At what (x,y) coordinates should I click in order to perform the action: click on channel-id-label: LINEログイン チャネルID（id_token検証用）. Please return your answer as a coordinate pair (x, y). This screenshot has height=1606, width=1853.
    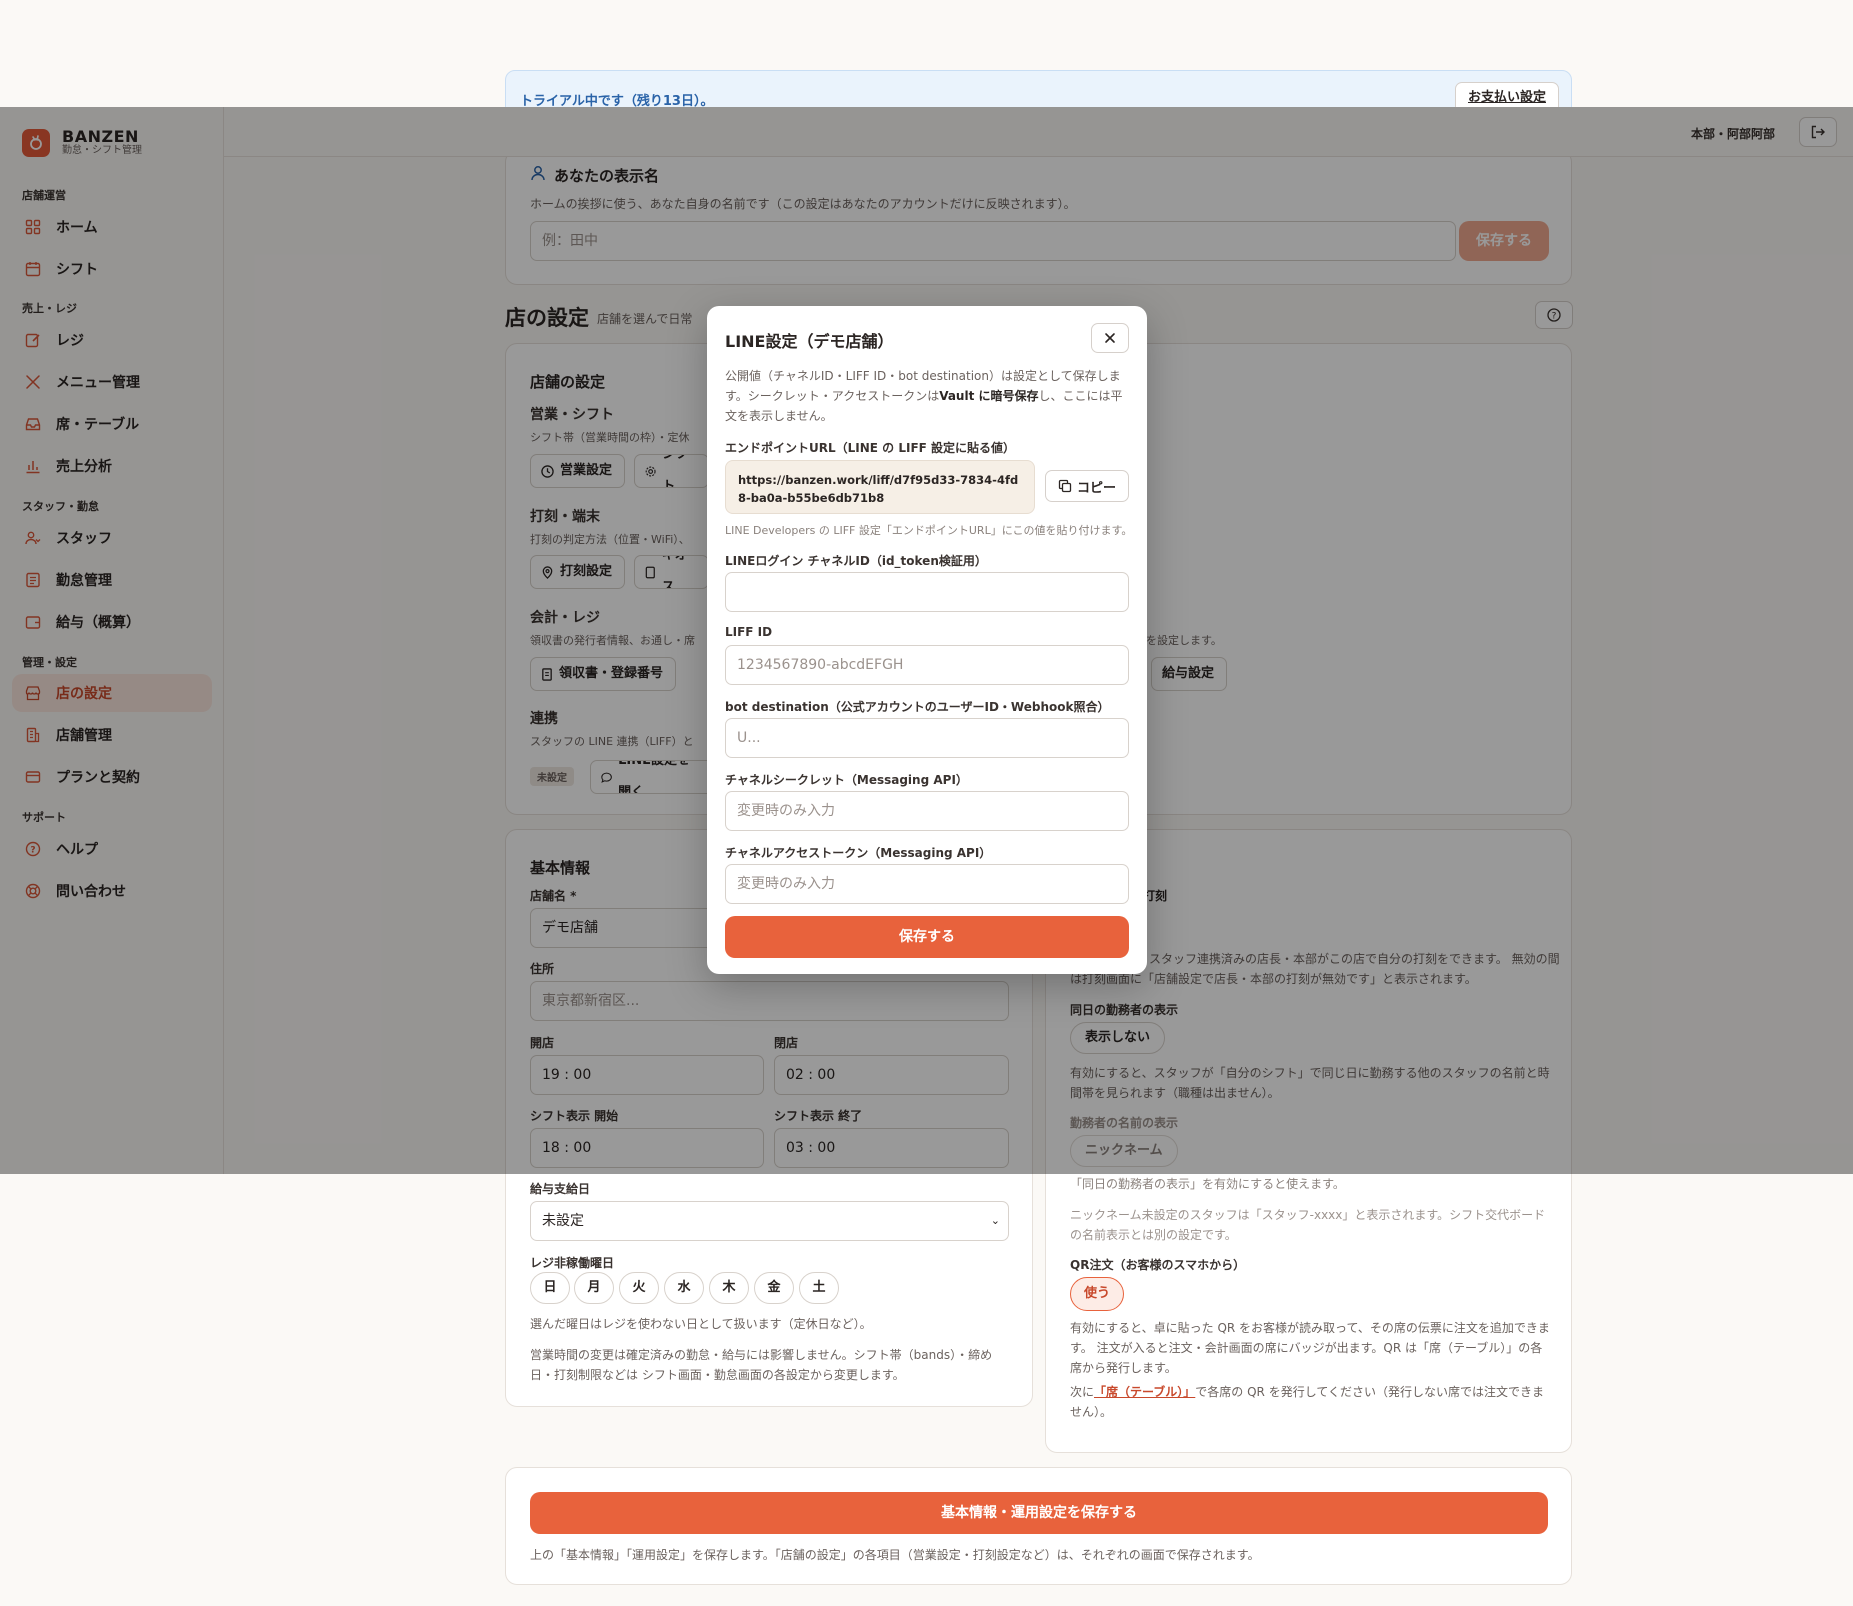
    Looking at the image, I should click on (856, 561).